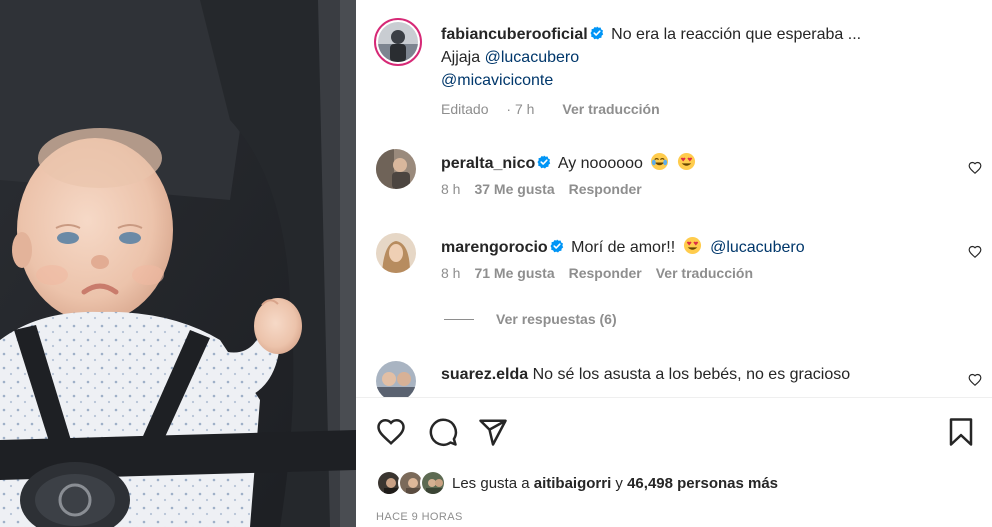 The width and height of the screenshot is (992, 527). Describe the element at coordinates (557, 109) in the screenshot. I see `caption-meta: Editado · 7 h Ver traducción` at that location.